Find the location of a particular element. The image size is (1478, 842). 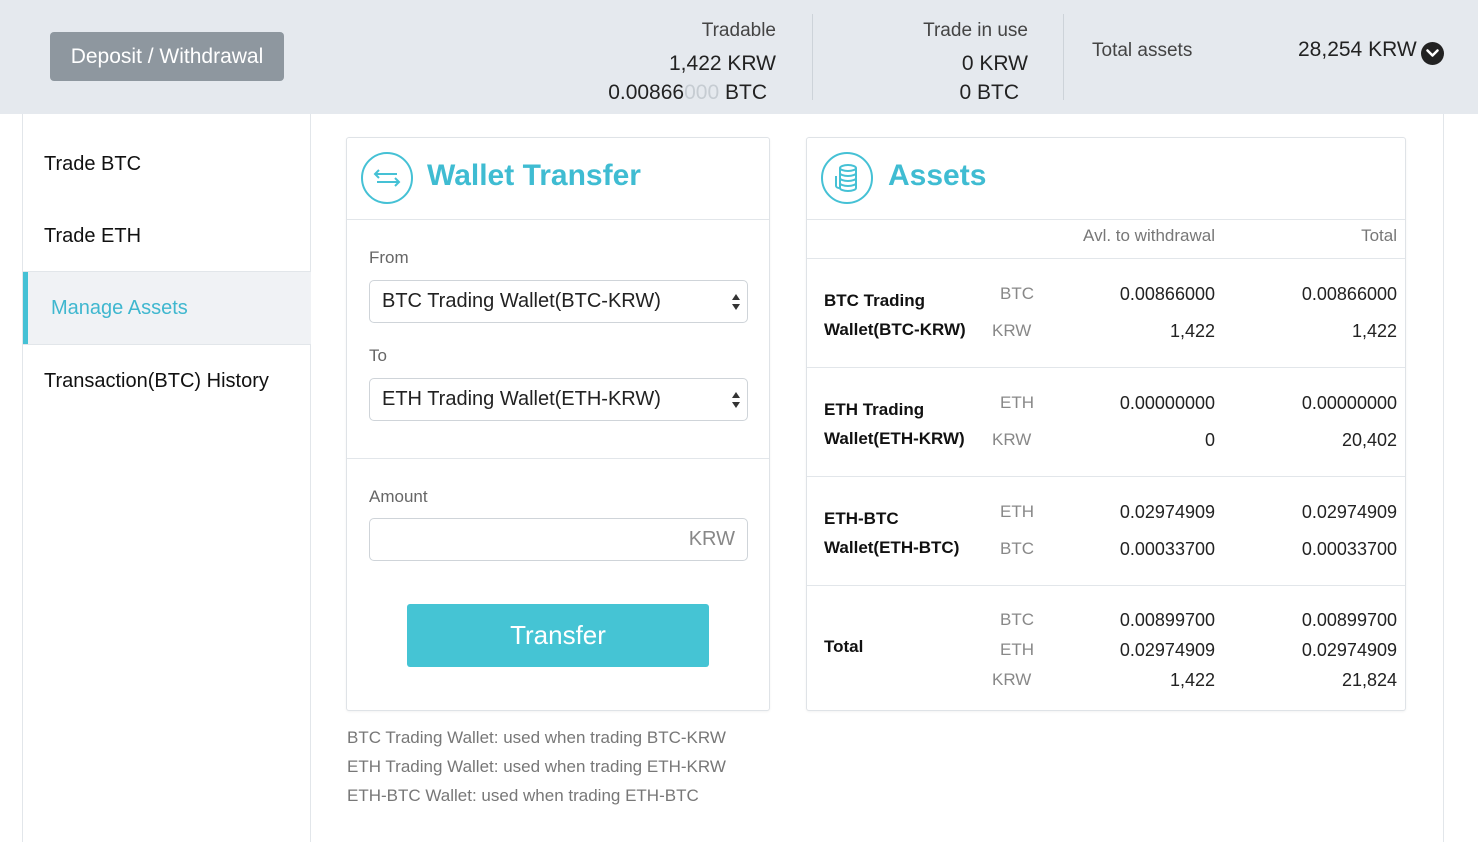

total-value: 21,824 is located at coordinates (1369, 680).